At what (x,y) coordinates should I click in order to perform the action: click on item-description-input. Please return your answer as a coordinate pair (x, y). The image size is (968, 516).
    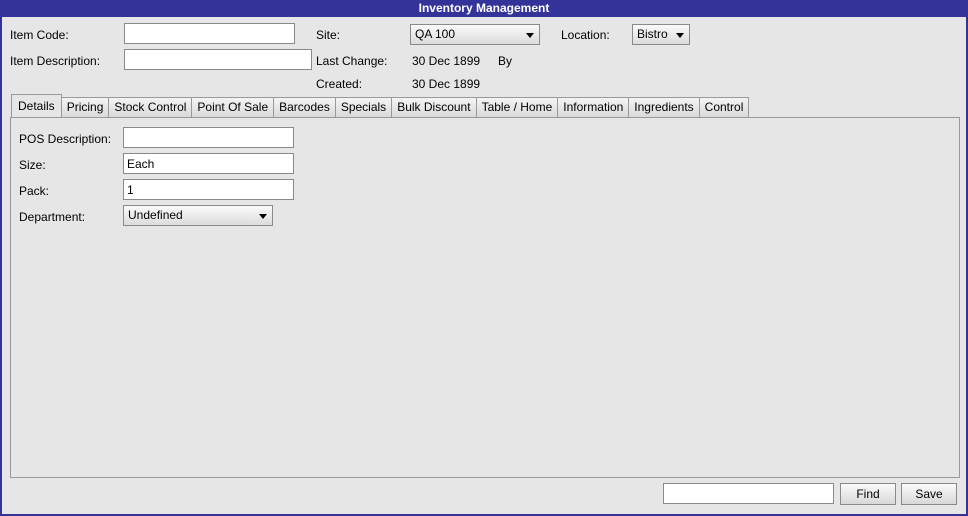
    Looking at the image, I should click on (218, 59).